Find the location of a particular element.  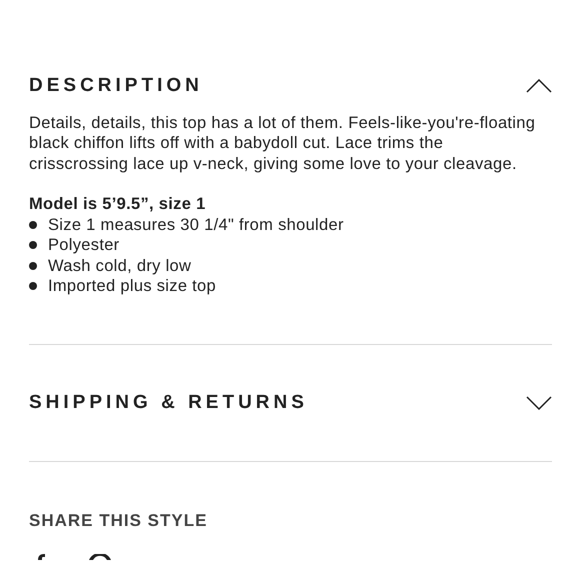

bullet-text: Wash cold, dry low is located at coordinates (120, 266).